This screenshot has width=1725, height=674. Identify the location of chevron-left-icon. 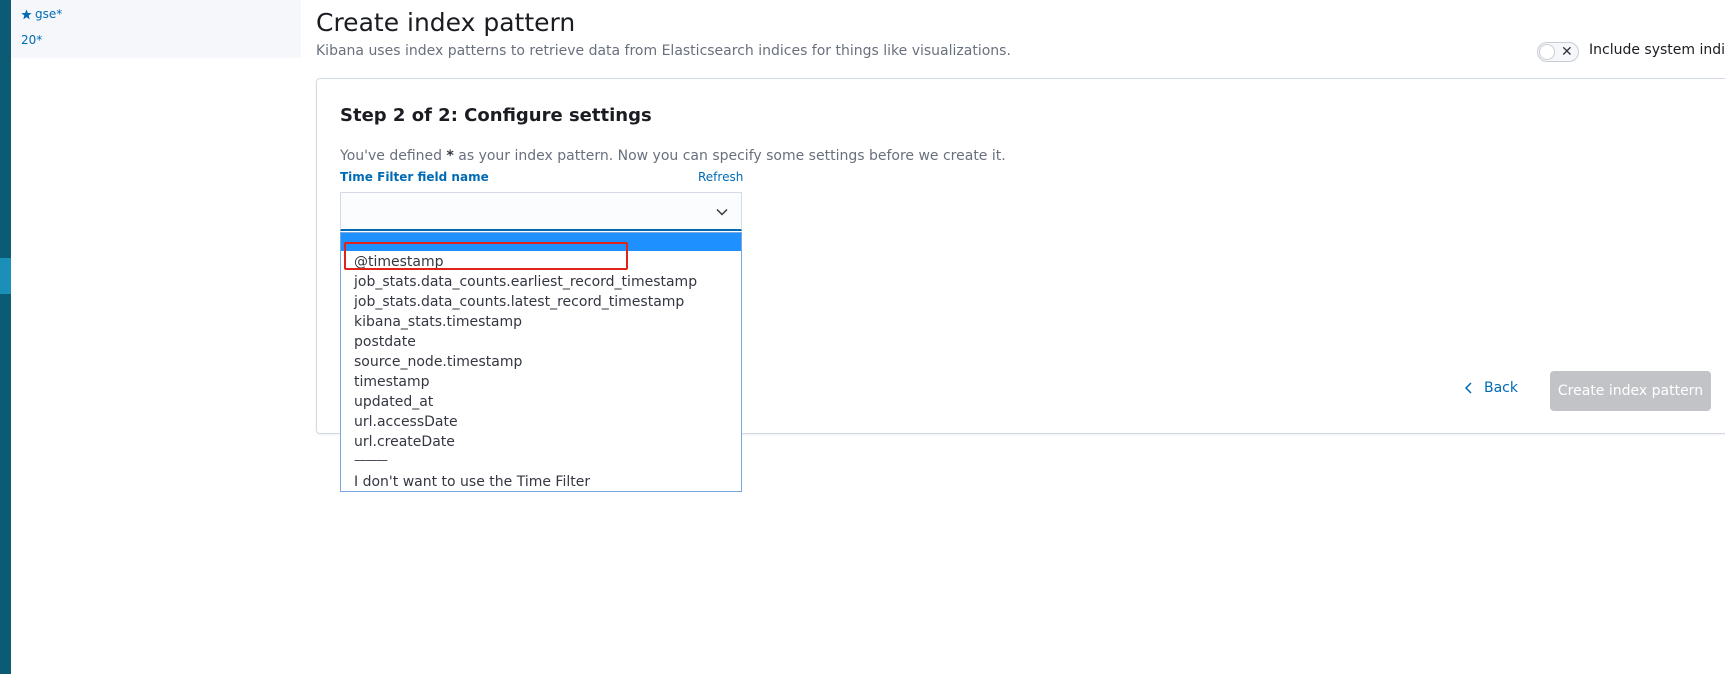
(1468, 388).